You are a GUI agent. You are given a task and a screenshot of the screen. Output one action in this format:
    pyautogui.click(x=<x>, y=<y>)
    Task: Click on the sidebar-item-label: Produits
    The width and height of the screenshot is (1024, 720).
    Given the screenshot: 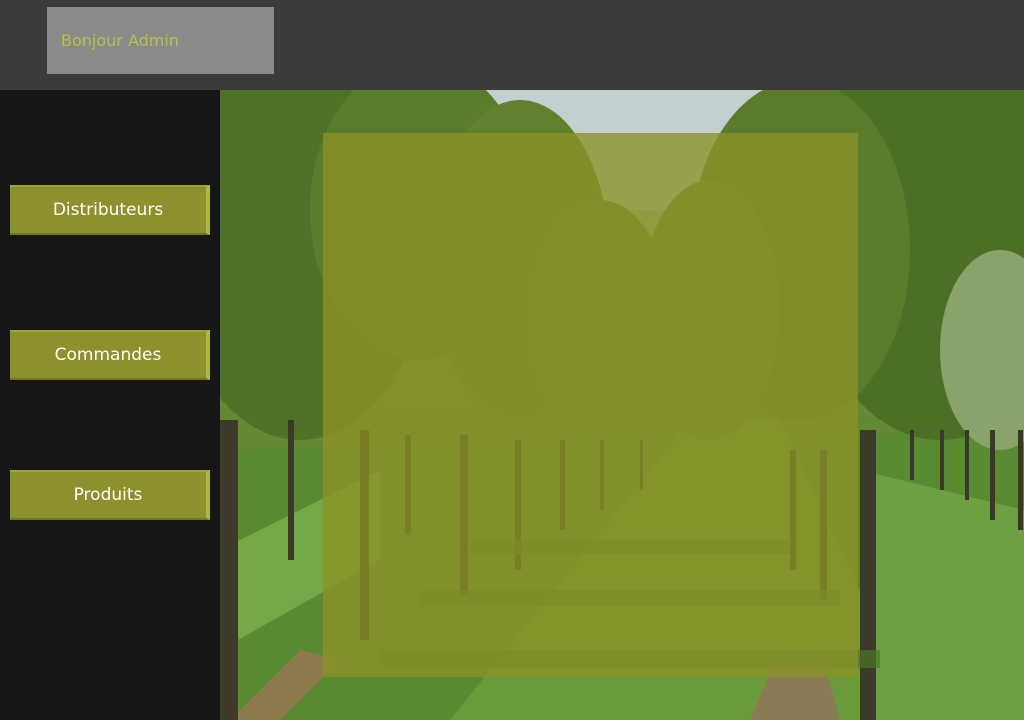 What is the action you would take?
    pyautogui.click(x=108, y=495)
    